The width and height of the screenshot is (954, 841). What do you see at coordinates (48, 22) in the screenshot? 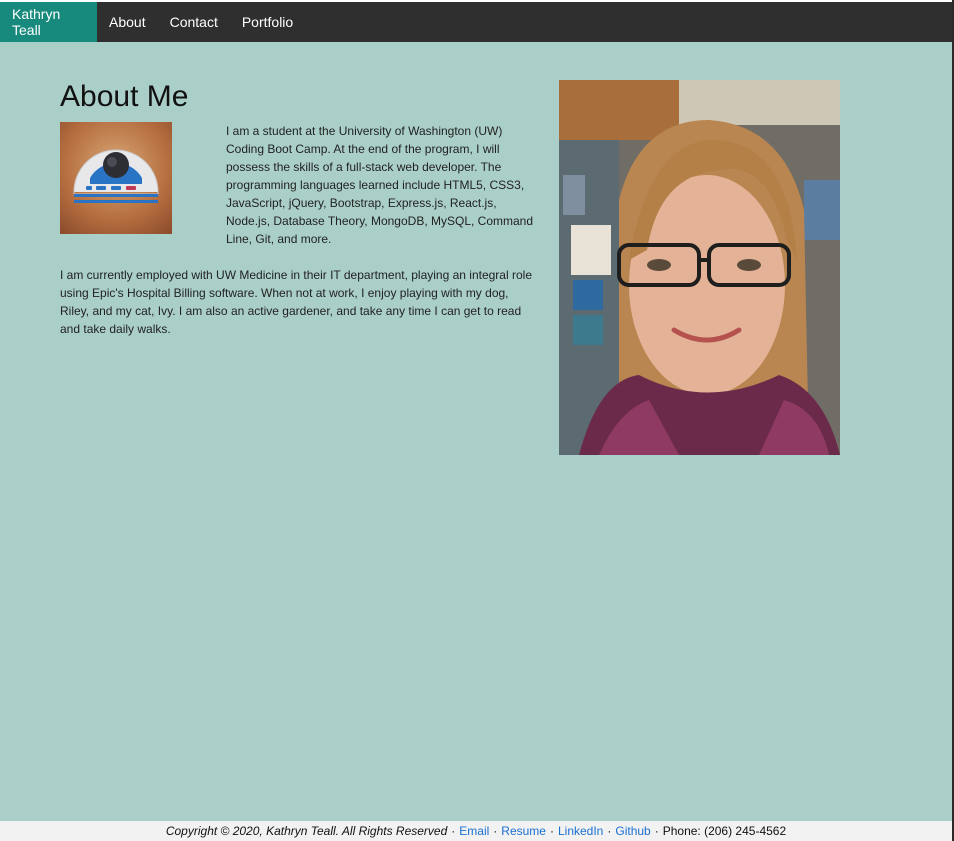
I see `brand-link: Kathryn Teall` at bounding box center [48, 22].